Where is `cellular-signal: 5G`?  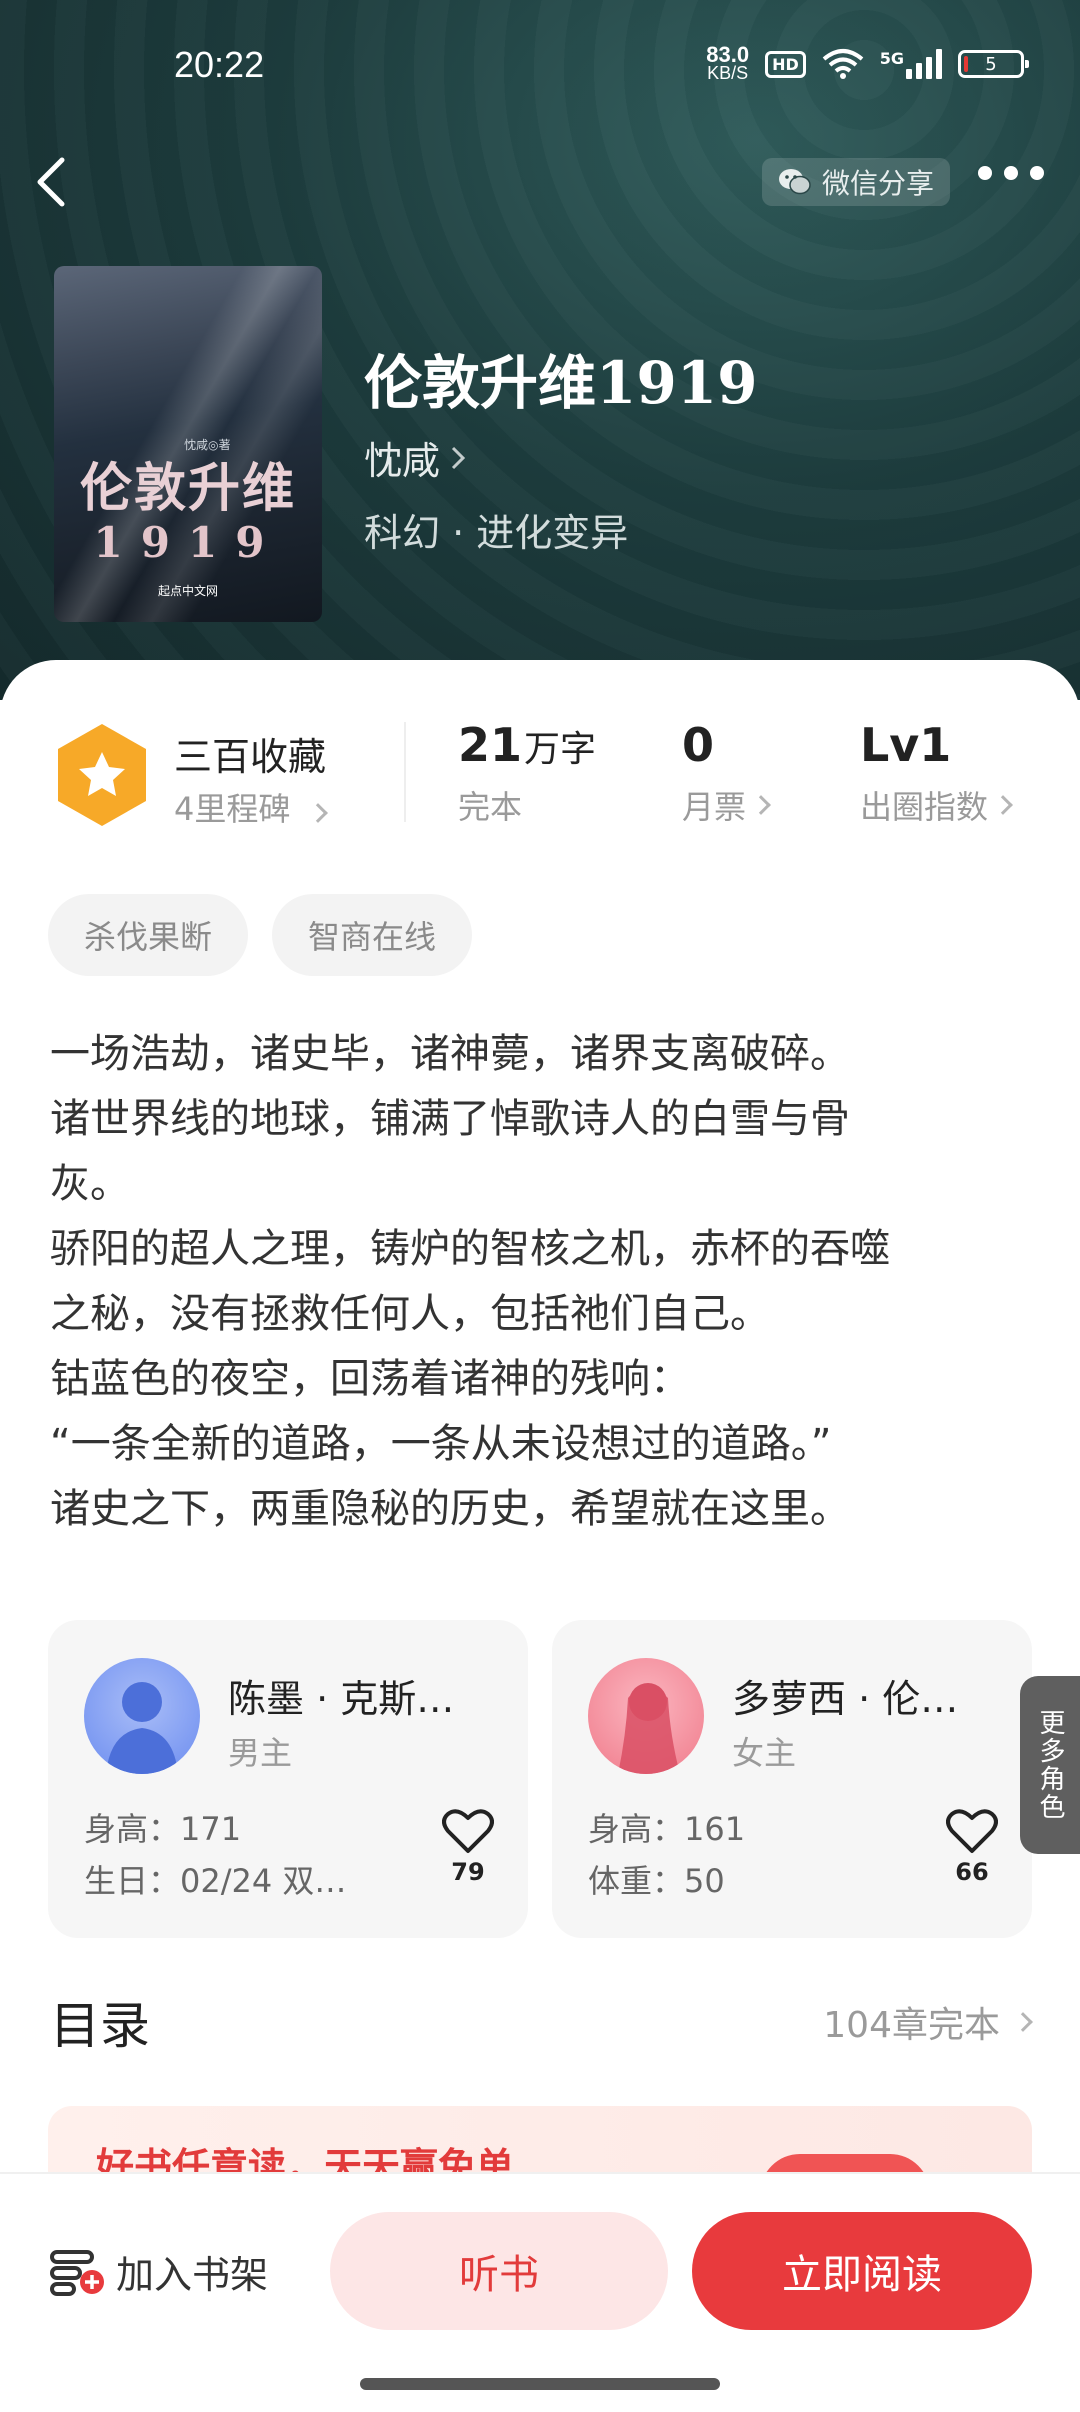
cellular-signal: 5G is located at coordinates (911, 64).